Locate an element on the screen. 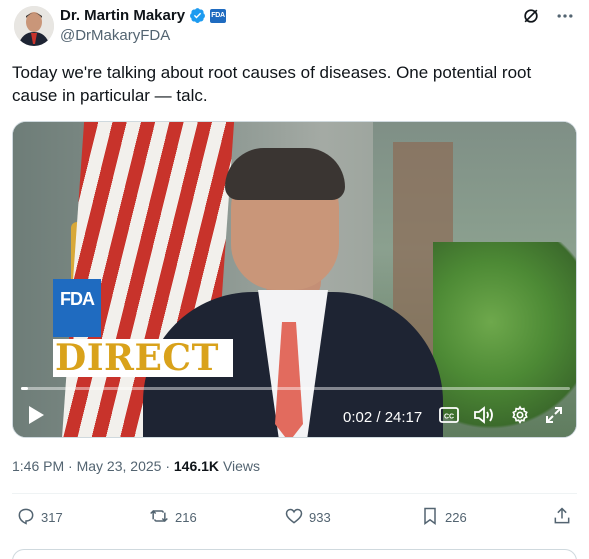  direct-title-overlay: DIRECT is located at coordinates (143, 358).